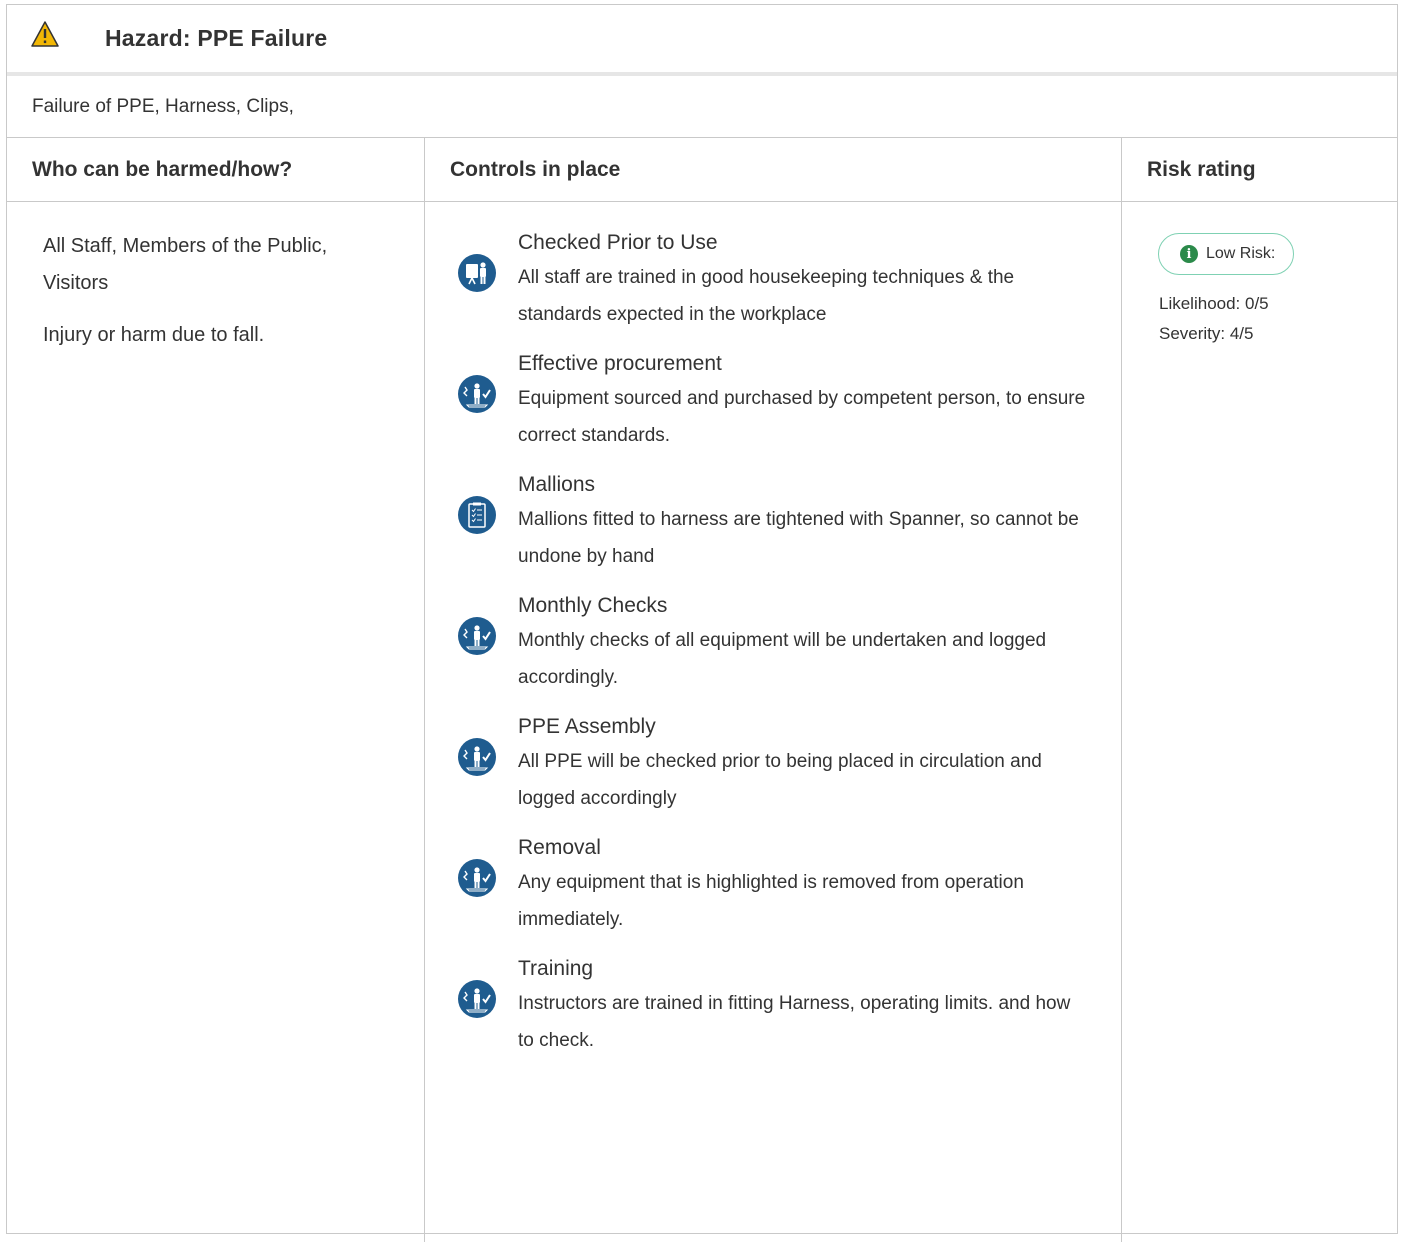 This screenshot has width=1404, height=1242. Describe the element at coordinates (216, 169) in the screenshot. I see `header-who: Who can be harmed/how?` at that location.